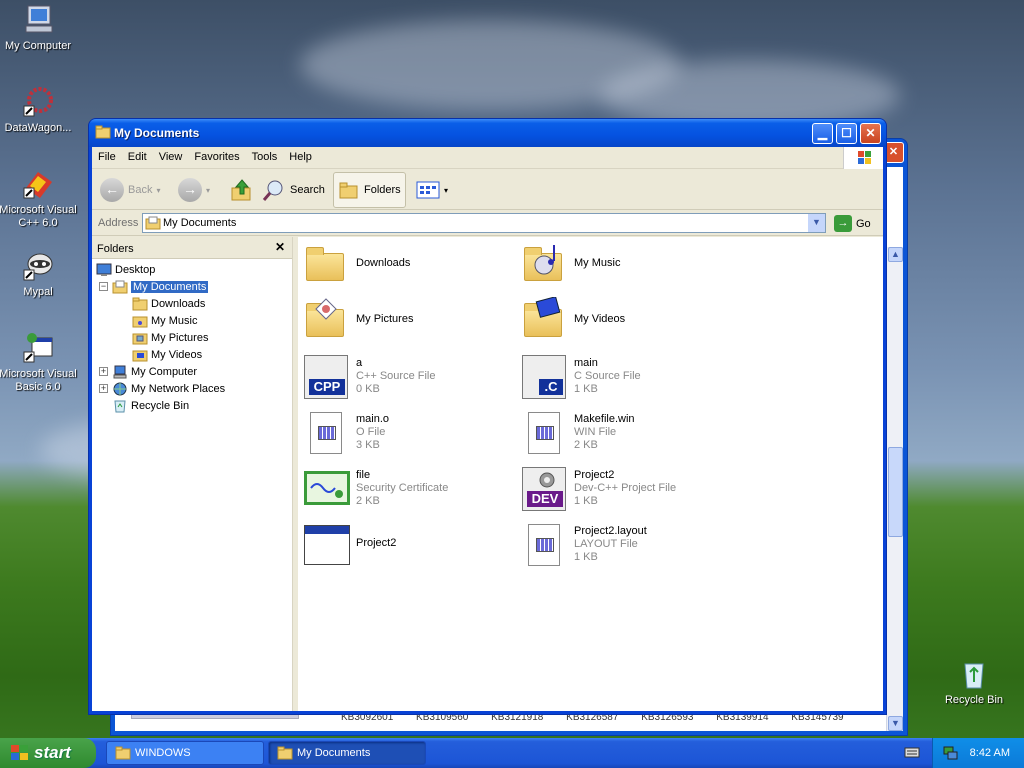  What do you see at coordinates (368, 389) in the screenshot?
I see `file-size: 0 KB` at bounding box center [368, 389].